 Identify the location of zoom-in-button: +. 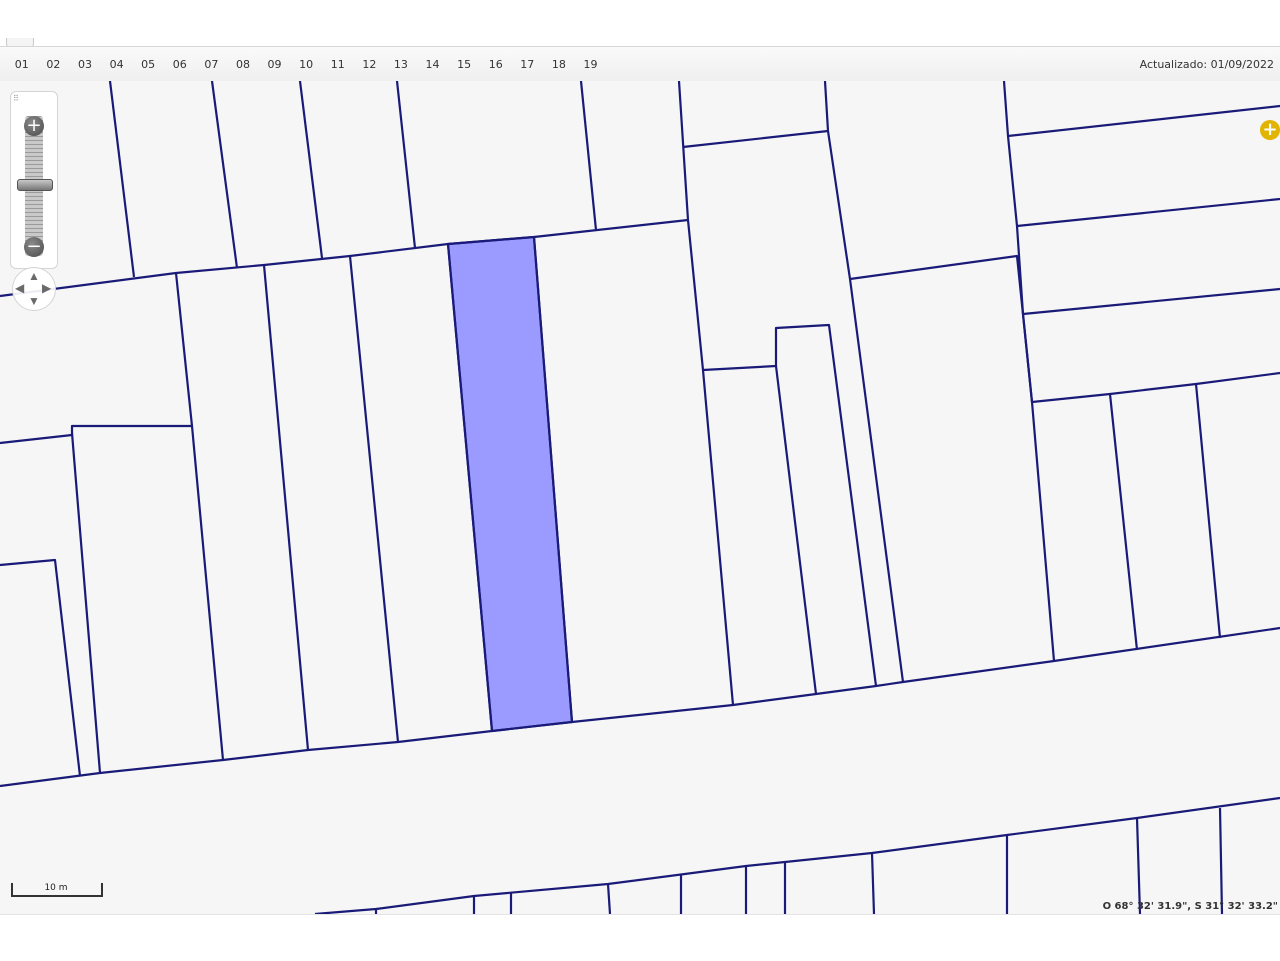
(34, 126).